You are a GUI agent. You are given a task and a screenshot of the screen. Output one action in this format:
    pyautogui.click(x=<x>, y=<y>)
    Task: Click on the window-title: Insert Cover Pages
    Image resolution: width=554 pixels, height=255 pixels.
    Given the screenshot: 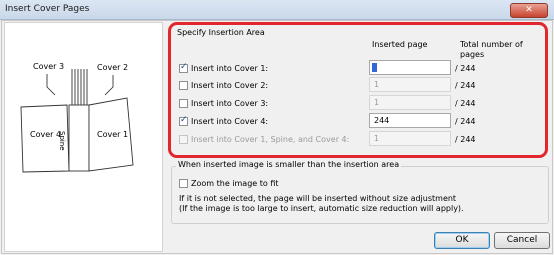 What is the action you would take?
    pyautogui.click(x=47, y=9)
    